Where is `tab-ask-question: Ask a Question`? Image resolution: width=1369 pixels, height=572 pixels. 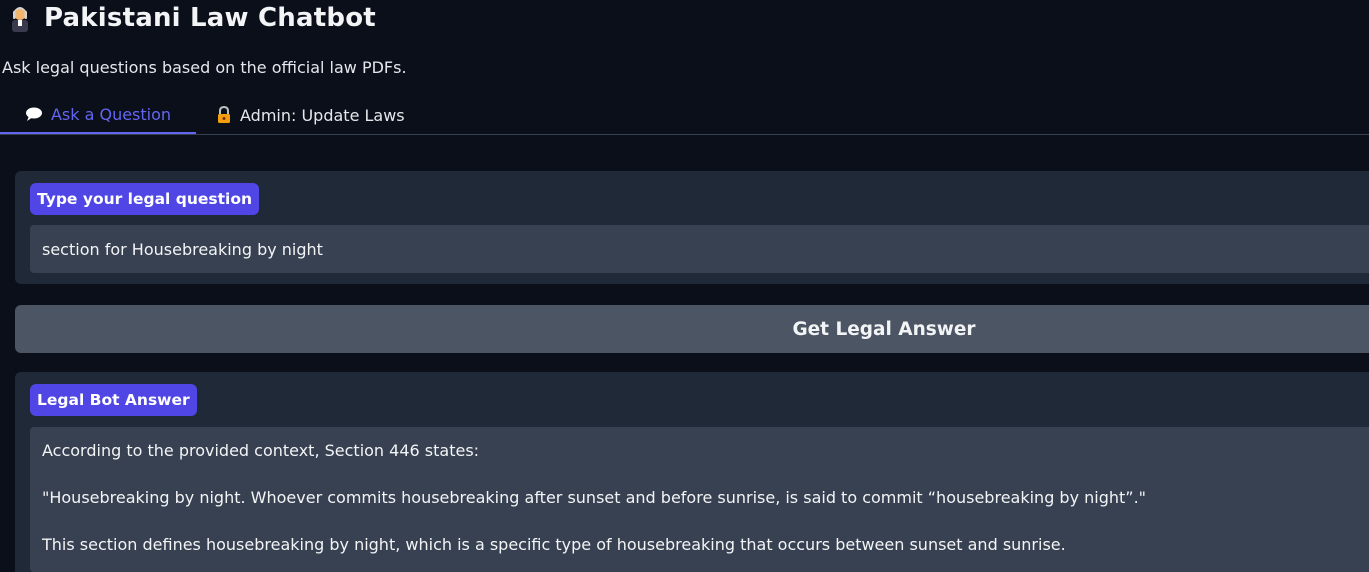 tab-ask-question: Ask a Question is located at coordinates (98, 115).